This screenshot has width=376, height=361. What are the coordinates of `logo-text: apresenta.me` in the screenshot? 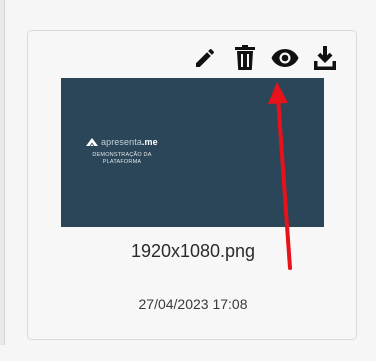 It's located at (129, 142).